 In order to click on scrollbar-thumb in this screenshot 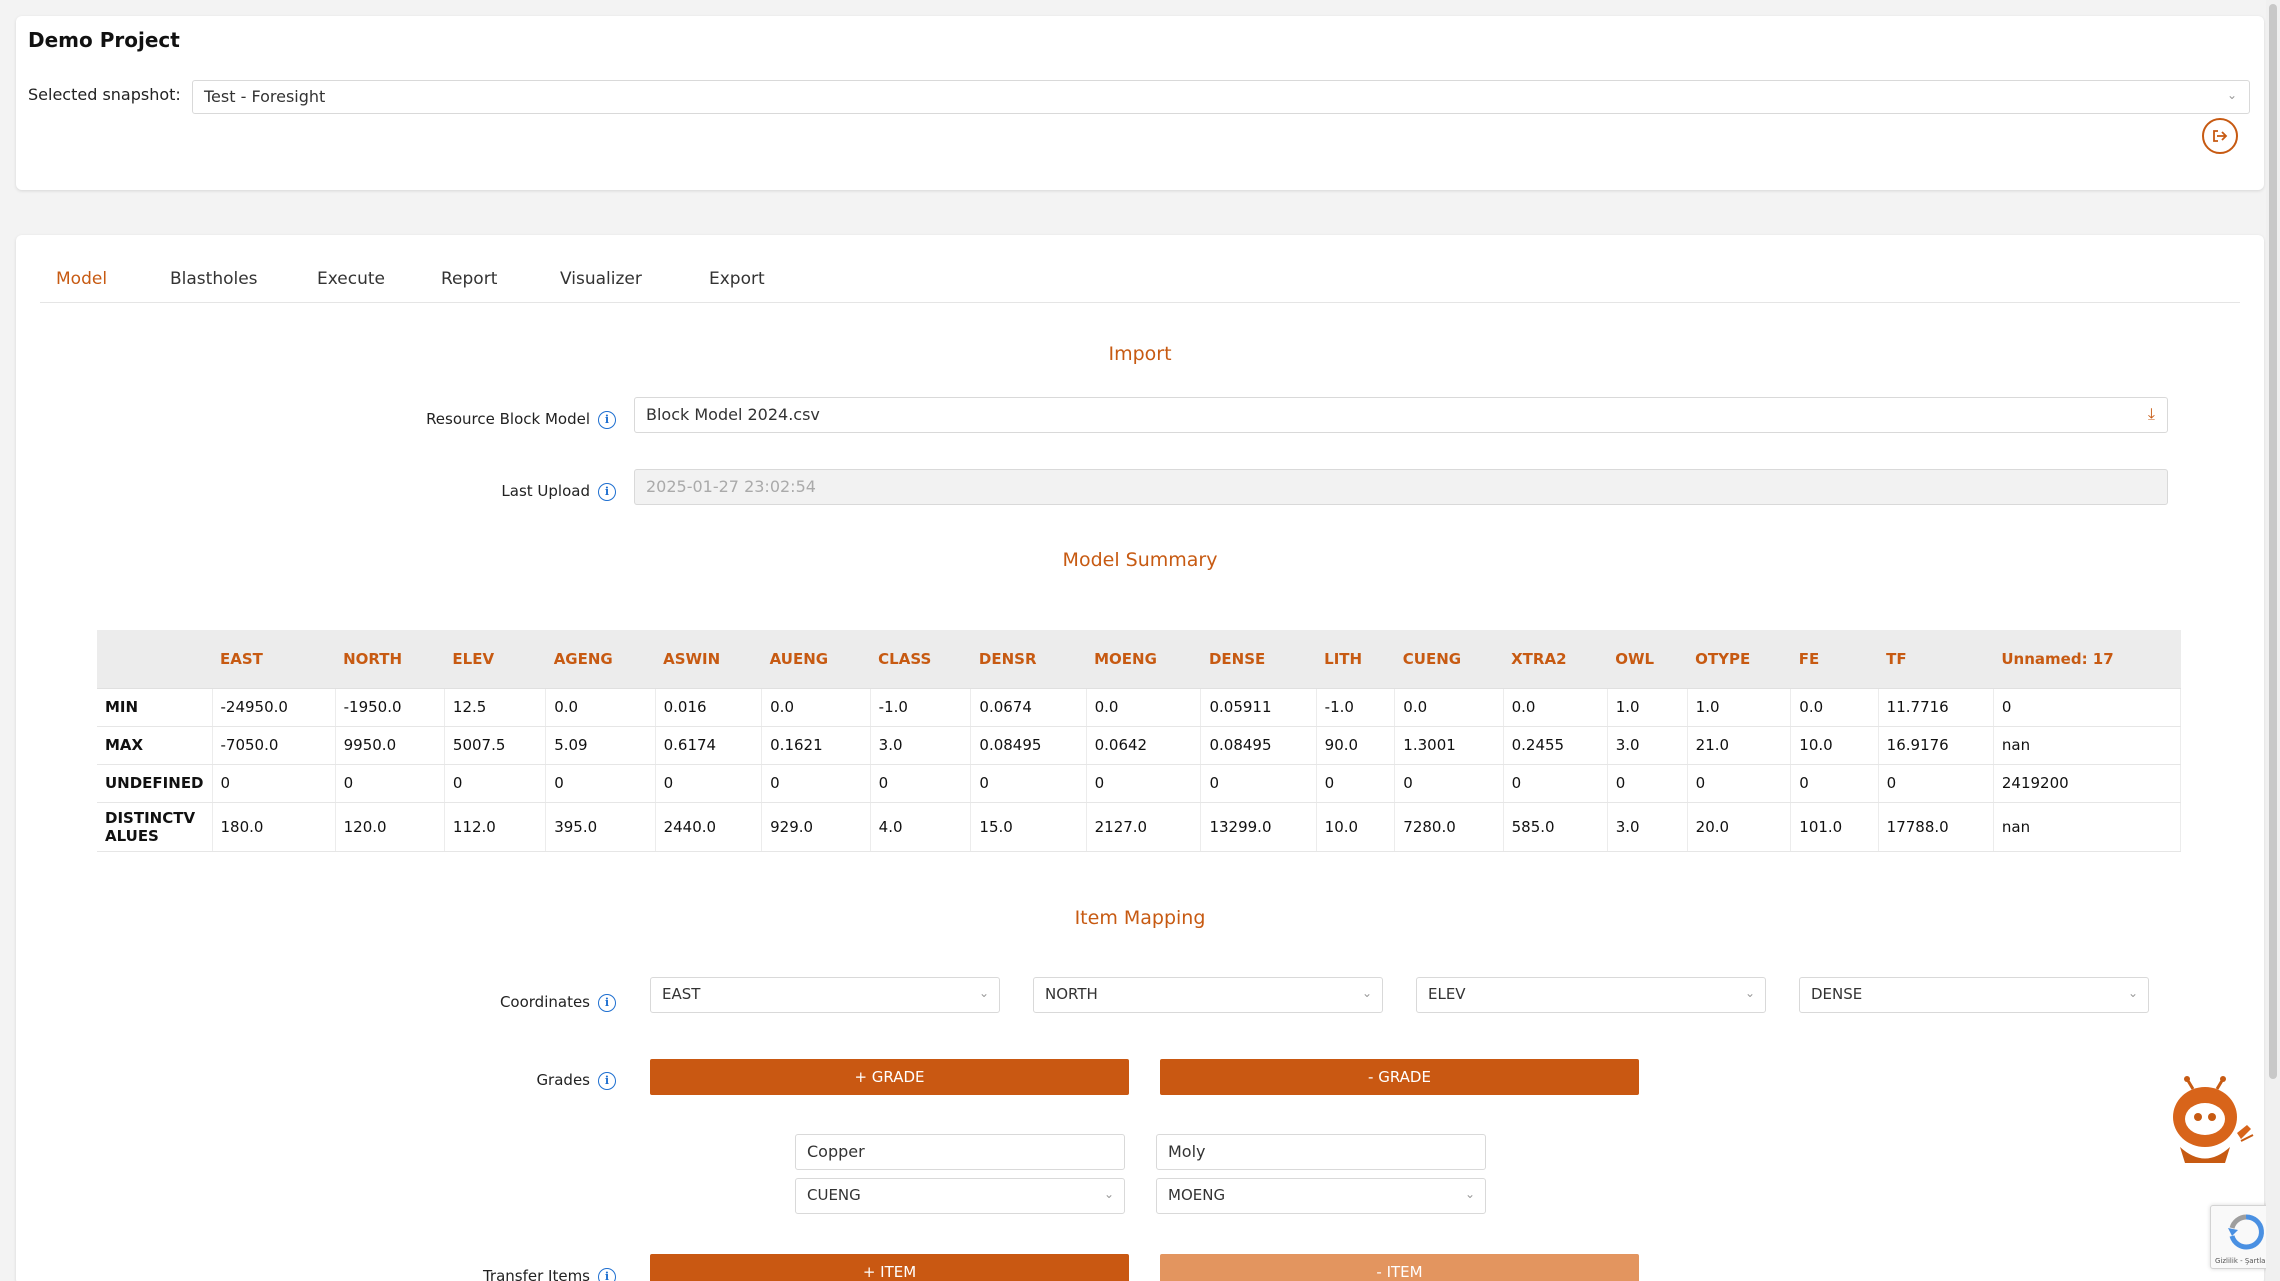, I will do `click(2273, 541)`.